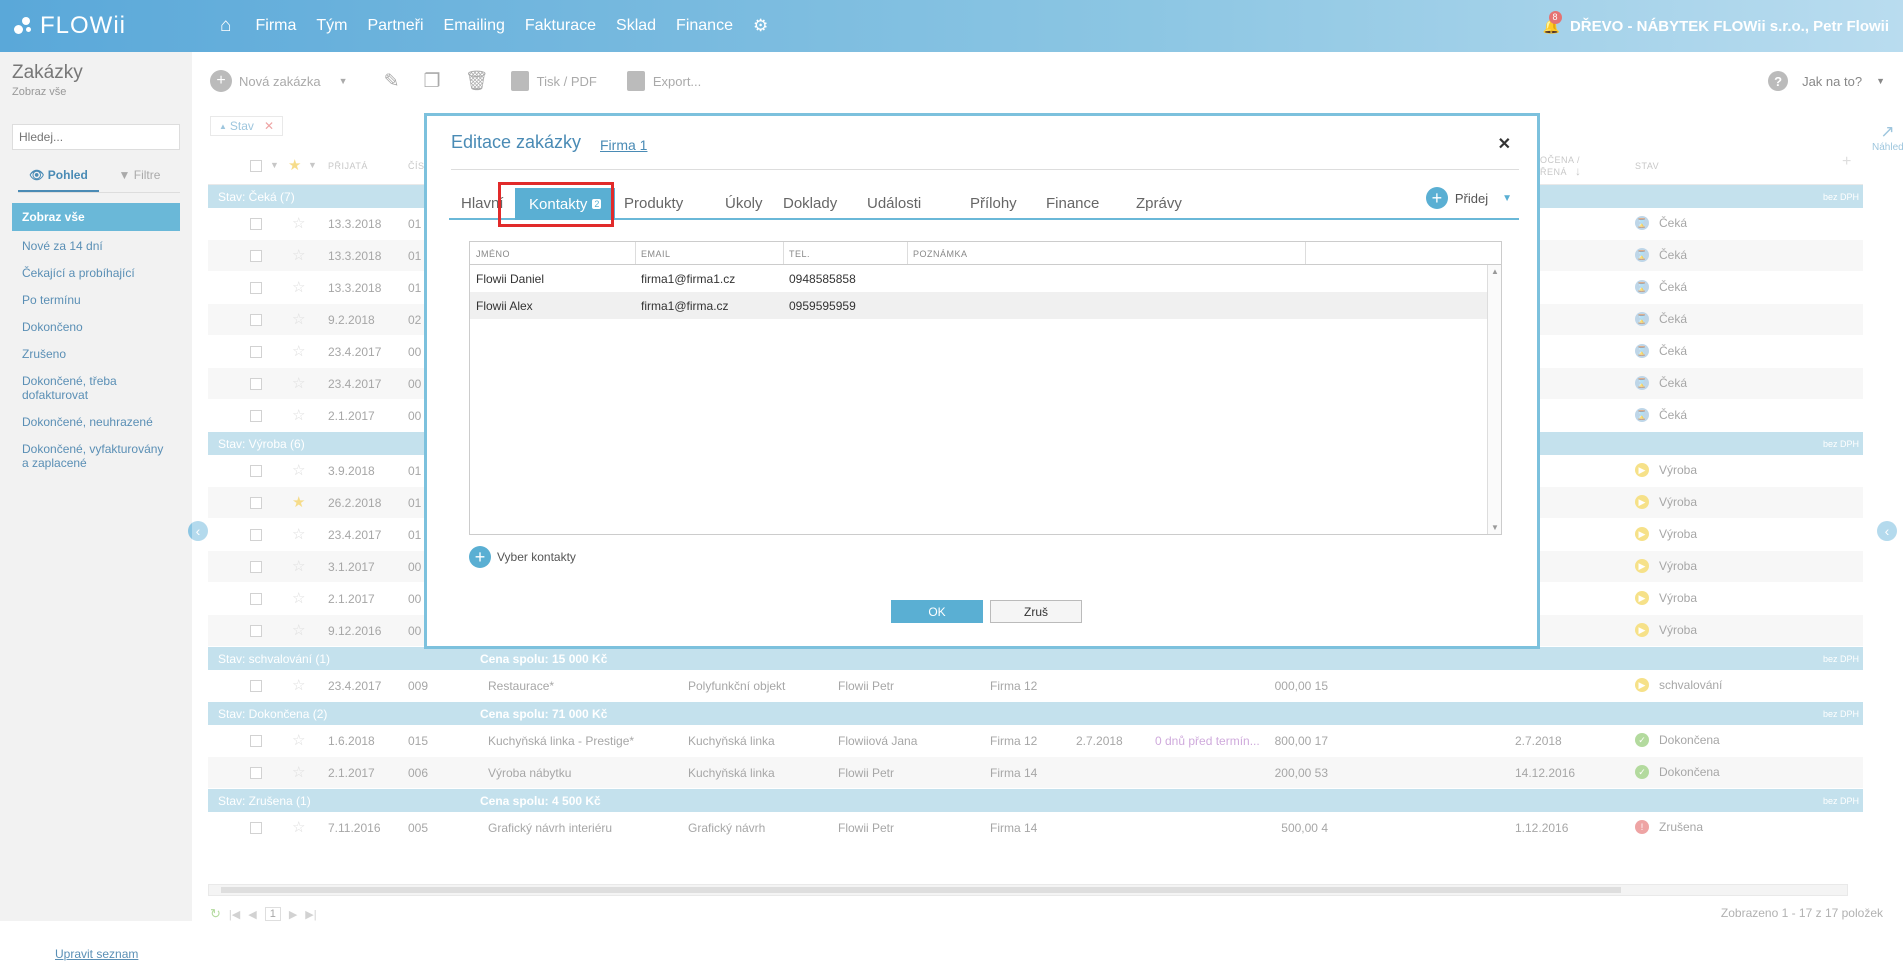 The height and width of the screenshot is (961, 1903). Describe the element at coordinates (894, 203) in the screenshot. I see `tab-udalosti: Události` at that location.